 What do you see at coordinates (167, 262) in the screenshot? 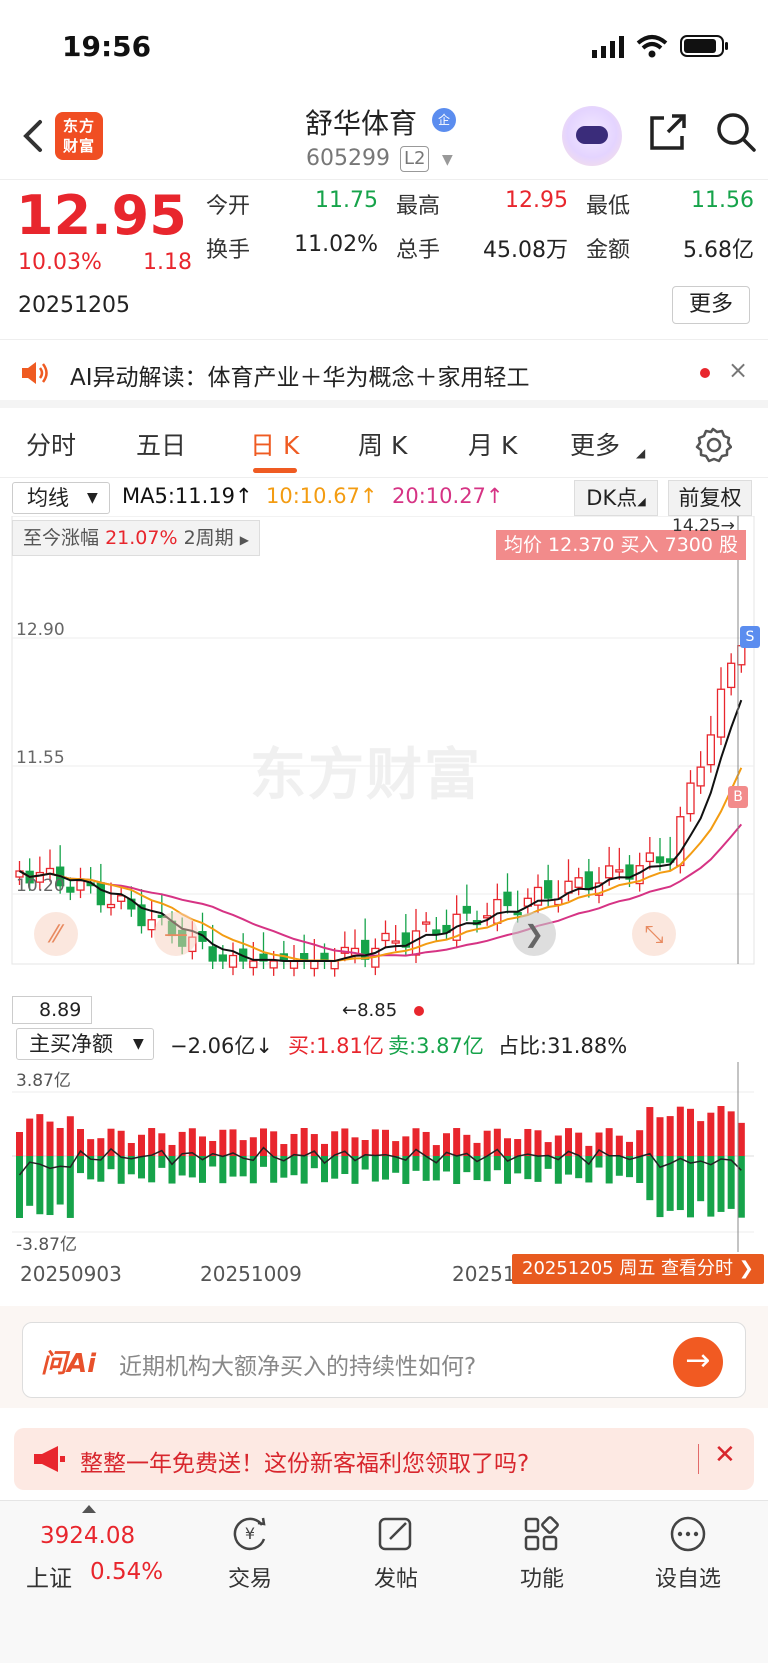
I see `change-amount: 1.18` at bounding box center [167, 262].